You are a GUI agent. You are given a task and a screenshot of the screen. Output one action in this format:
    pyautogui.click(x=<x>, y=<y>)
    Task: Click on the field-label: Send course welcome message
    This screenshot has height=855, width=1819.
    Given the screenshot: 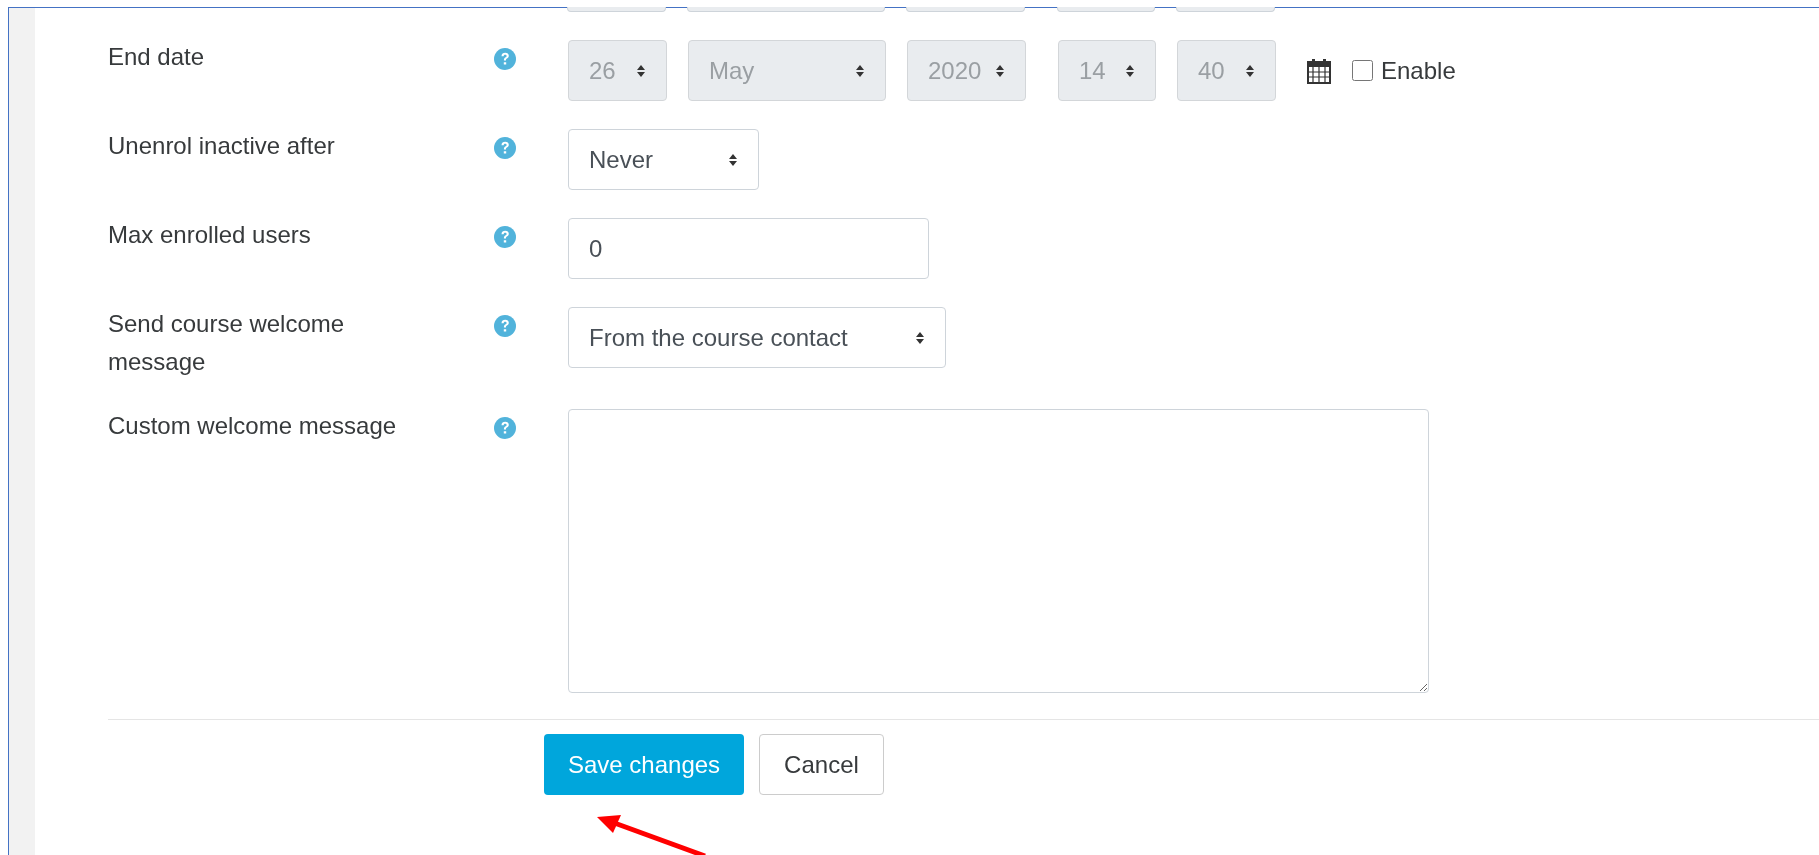 What is the action you would take?
    pyautogui.click(x=227, y=343)
    